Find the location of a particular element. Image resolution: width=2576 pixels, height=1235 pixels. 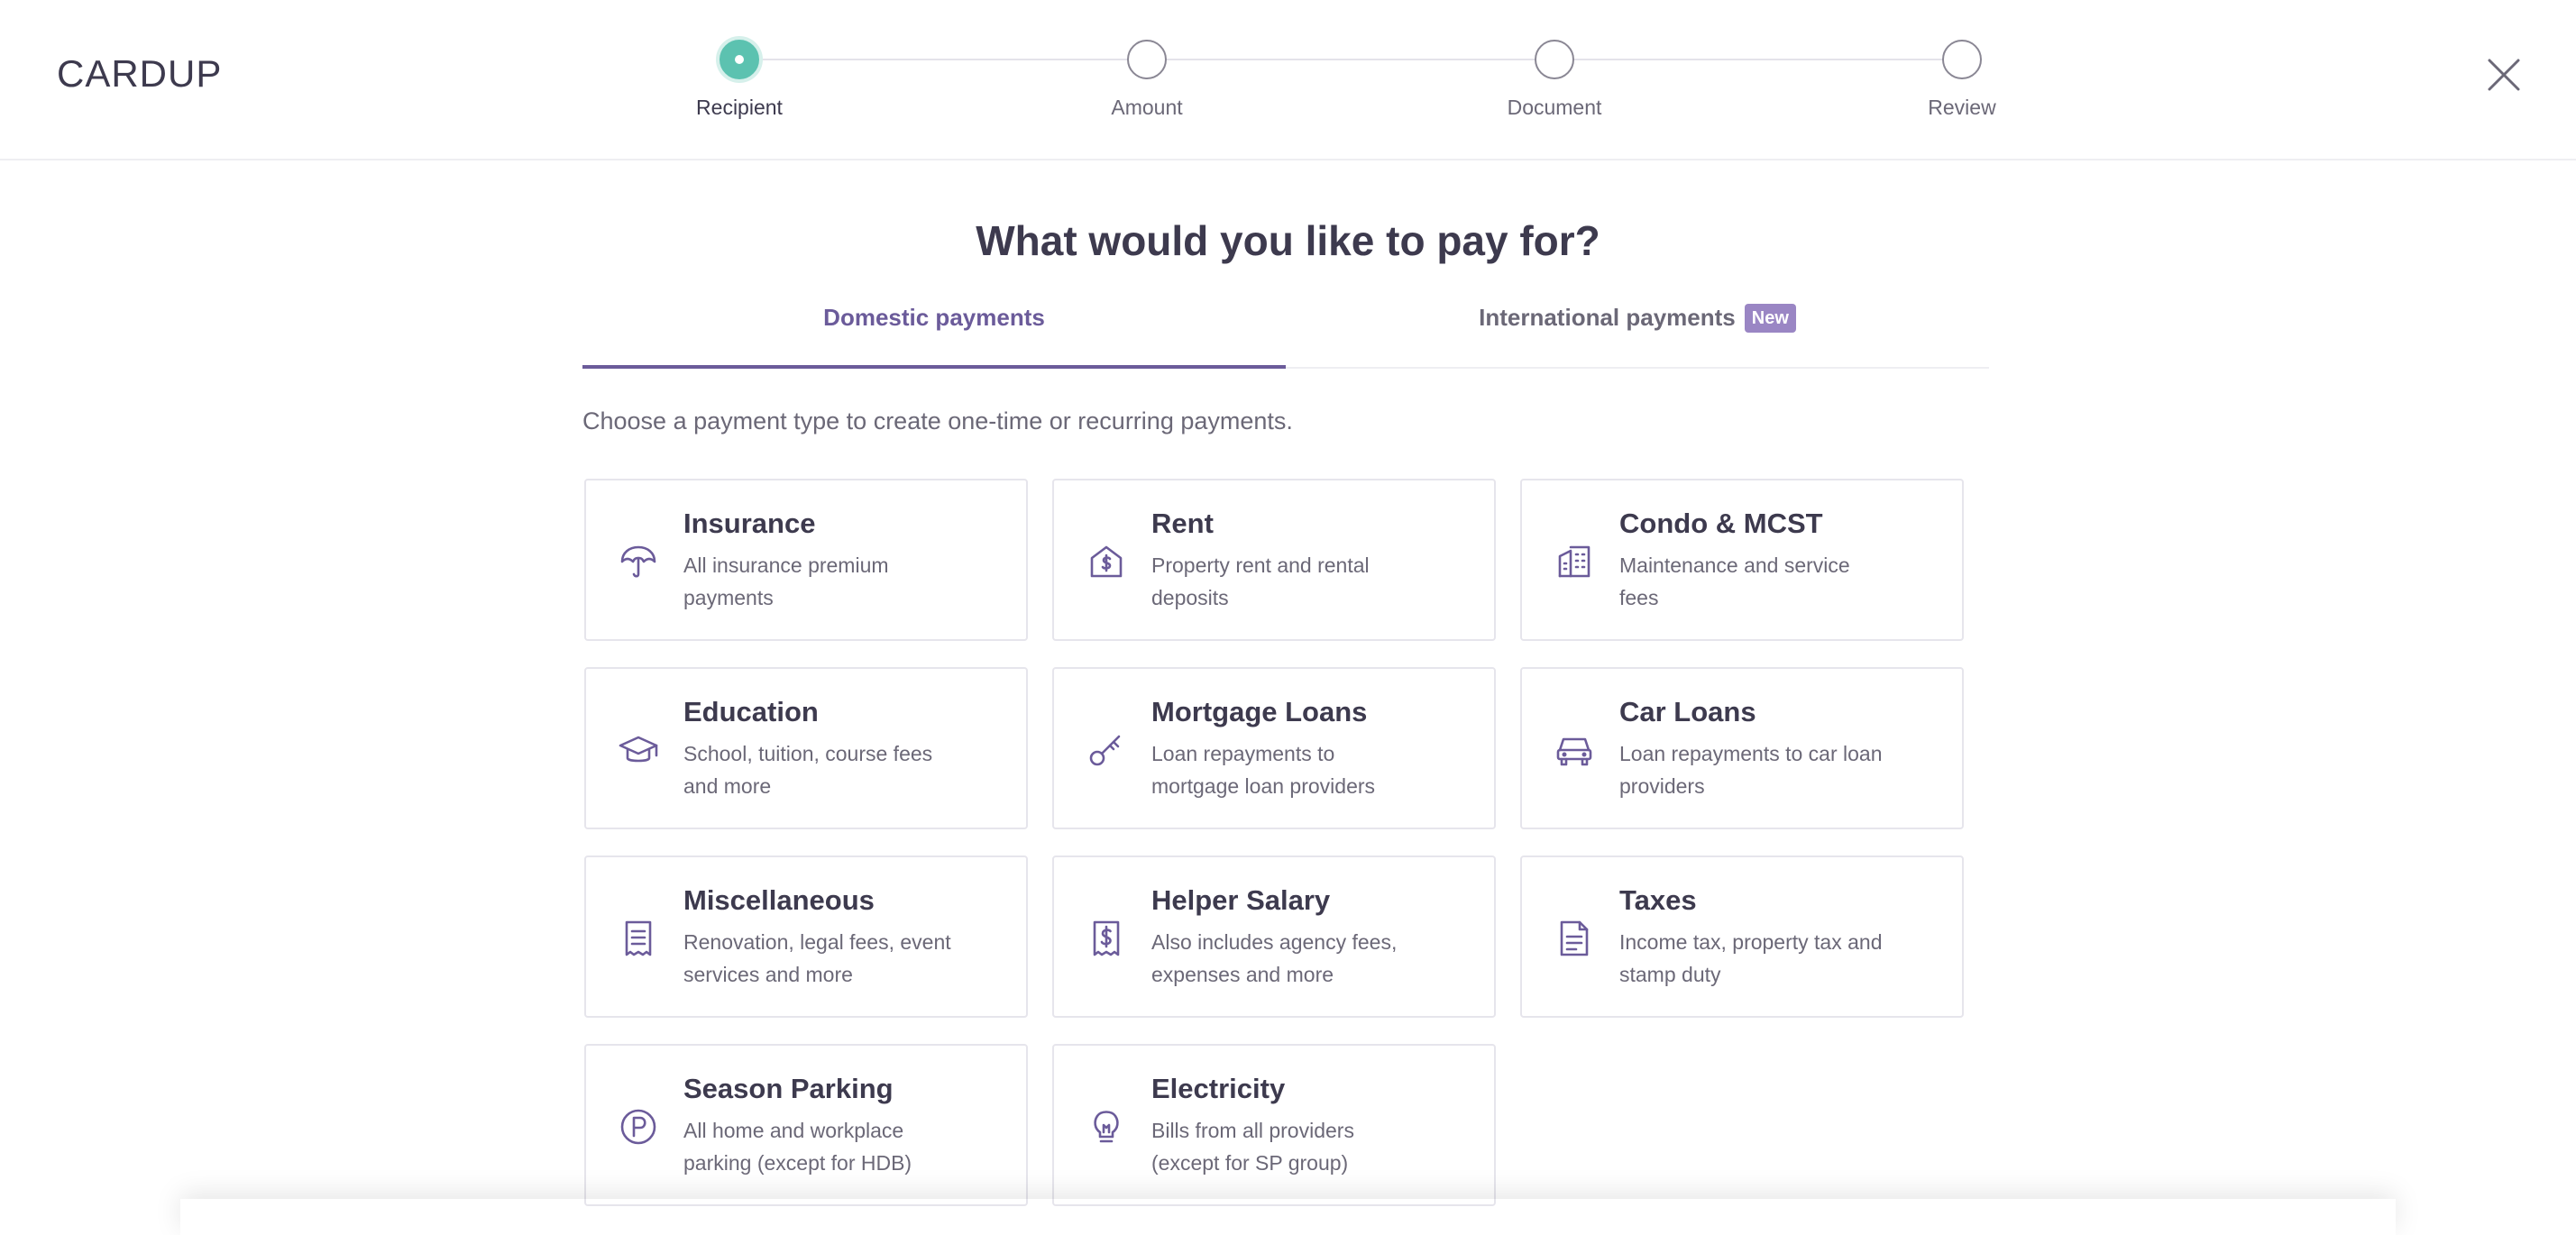

top-bar: CARDUP Recipient Amount Document Review is located at coordinates (1288, 80).